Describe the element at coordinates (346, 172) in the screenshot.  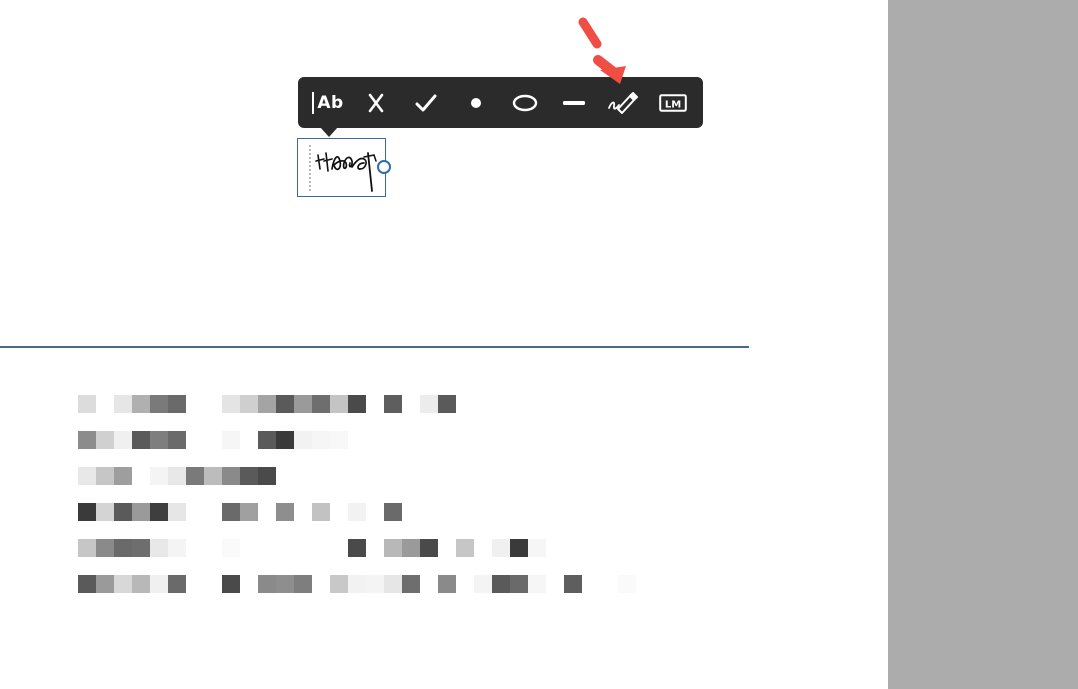
I see `handwritten-signature` at that location.